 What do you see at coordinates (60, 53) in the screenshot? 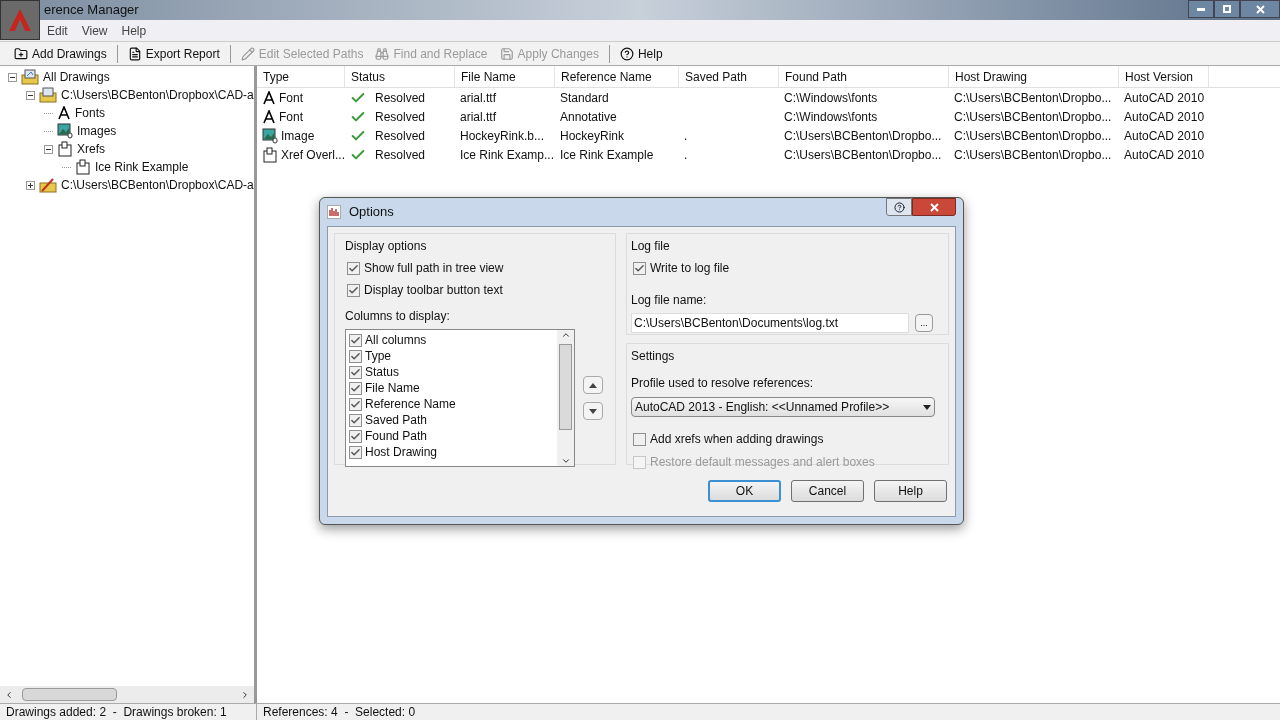
I see `toolbar-button: Add Drawings` at bounding box center [60, 53].